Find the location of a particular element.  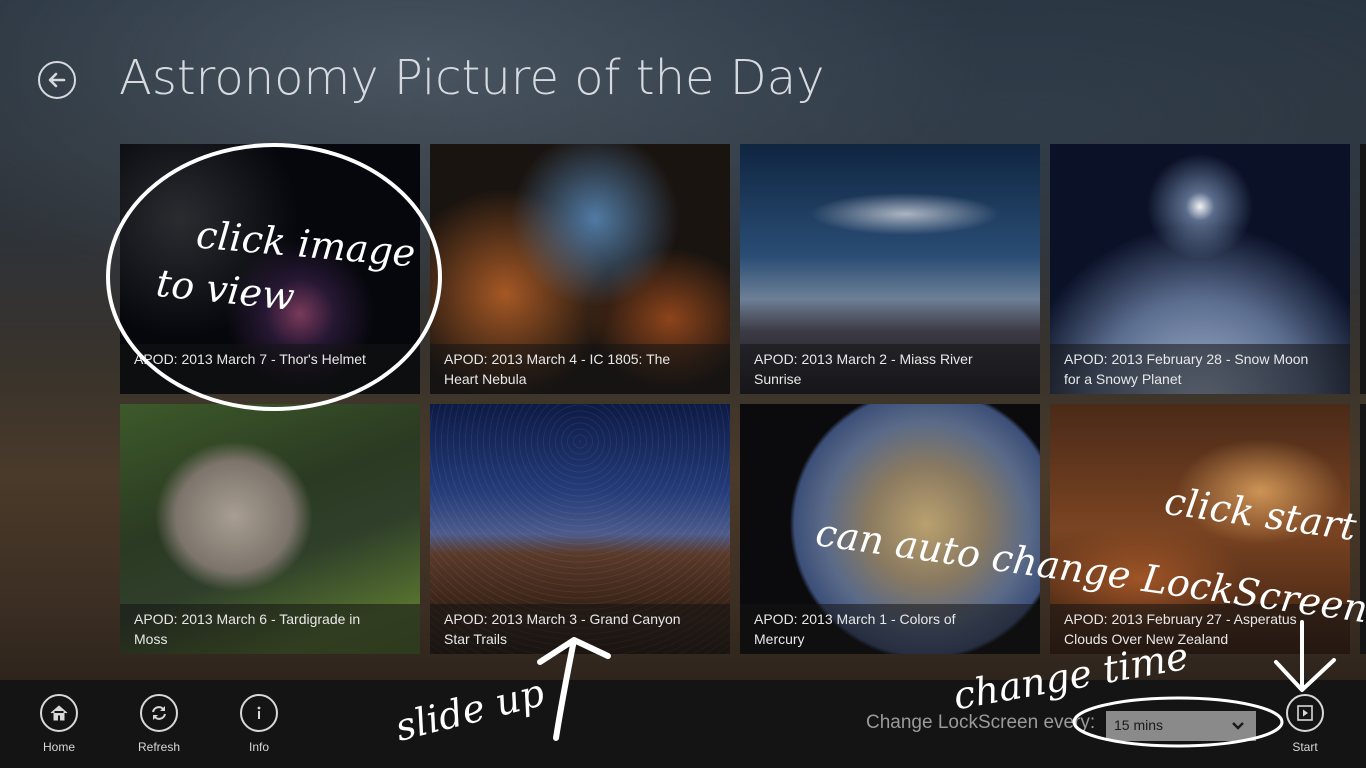

play-icon is located at coordinates (1305, 713).